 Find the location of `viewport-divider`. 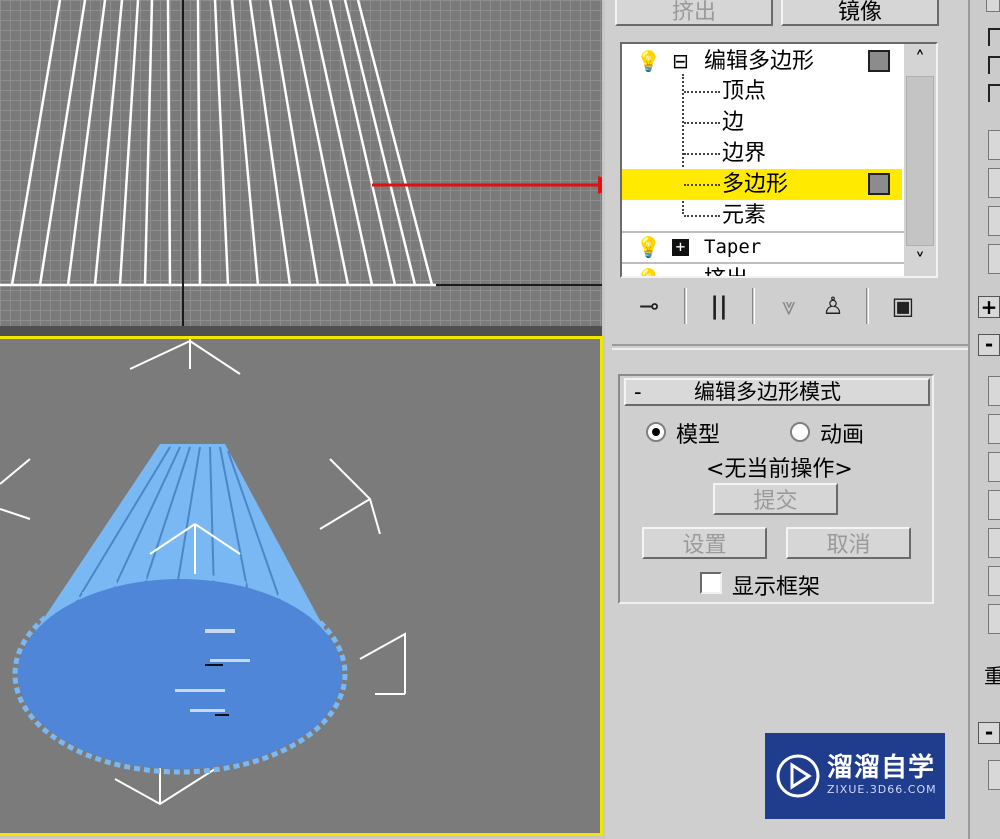

viewport-divider is located at coordinates (301, 331).